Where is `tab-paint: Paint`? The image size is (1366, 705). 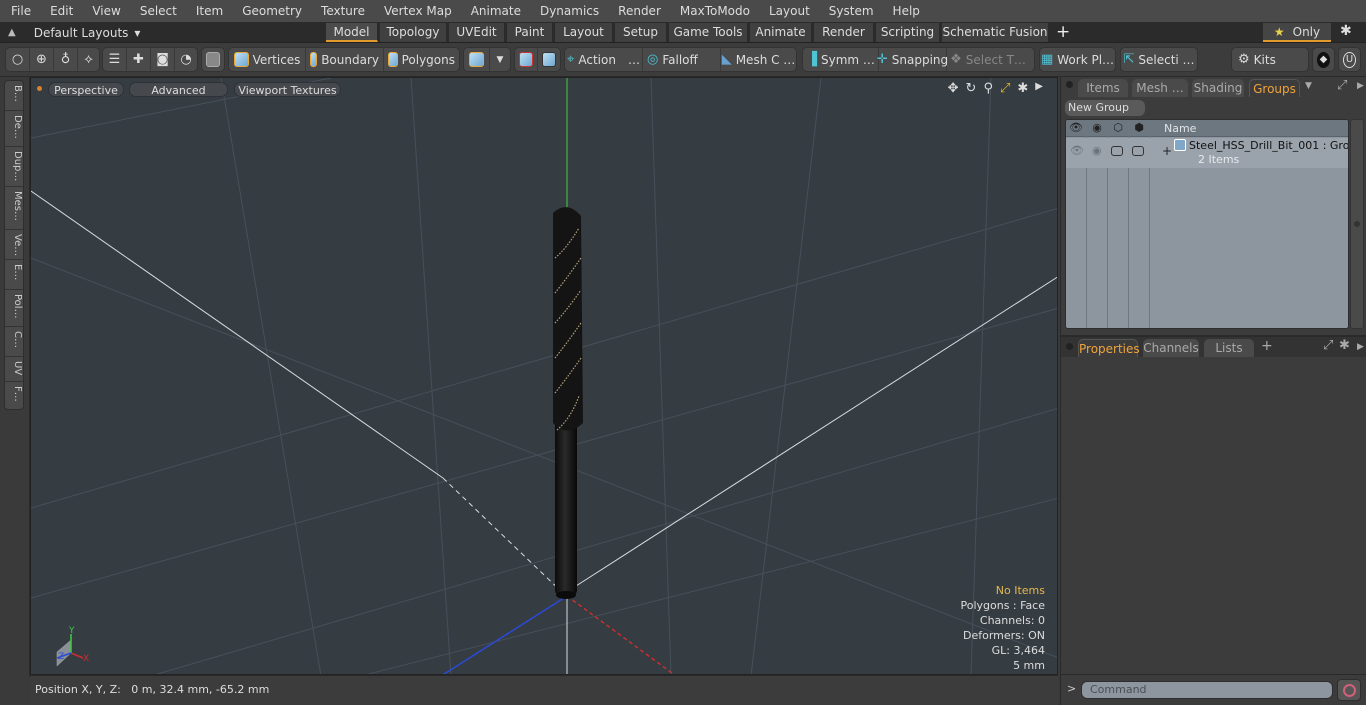
tab-paint: Paint is located at coordinates (530, 32).